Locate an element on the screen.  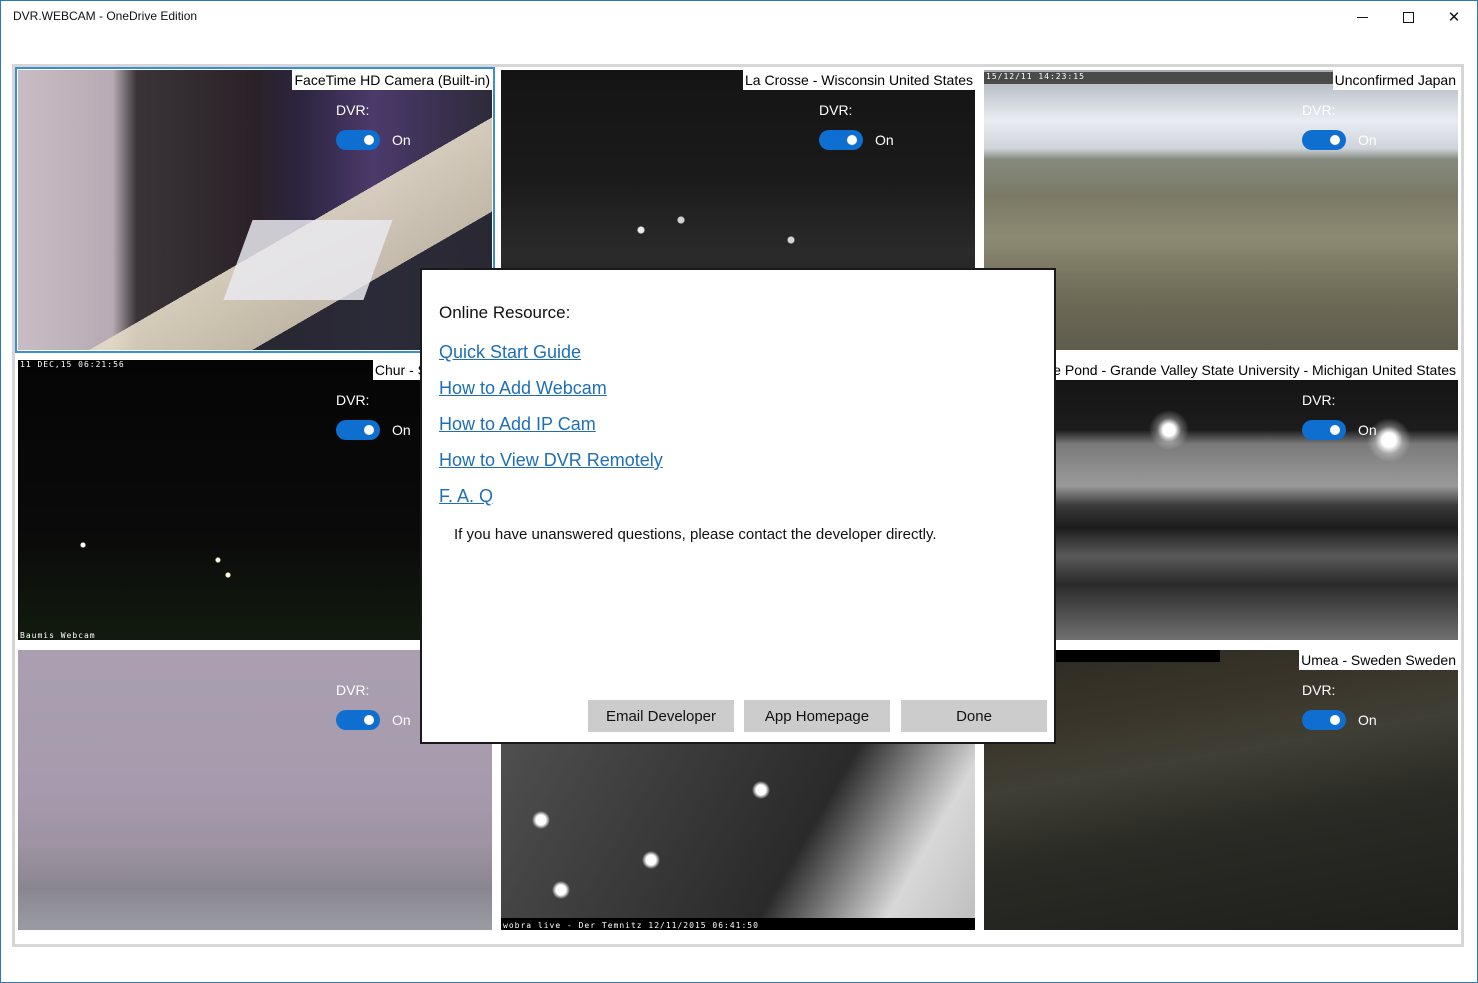
close-icon: ✕ is located at coordinates (1454, 17).